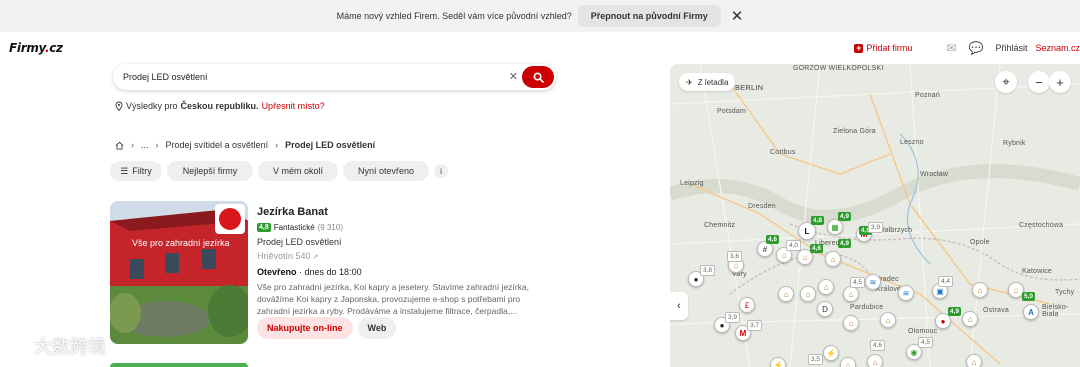 Image resolution: width=1080 pixels, height=367 pixels. What do you see at coordinates (179, 365) in the screenshot?
I see `next-result-photo` at bounding box center [179, 365].